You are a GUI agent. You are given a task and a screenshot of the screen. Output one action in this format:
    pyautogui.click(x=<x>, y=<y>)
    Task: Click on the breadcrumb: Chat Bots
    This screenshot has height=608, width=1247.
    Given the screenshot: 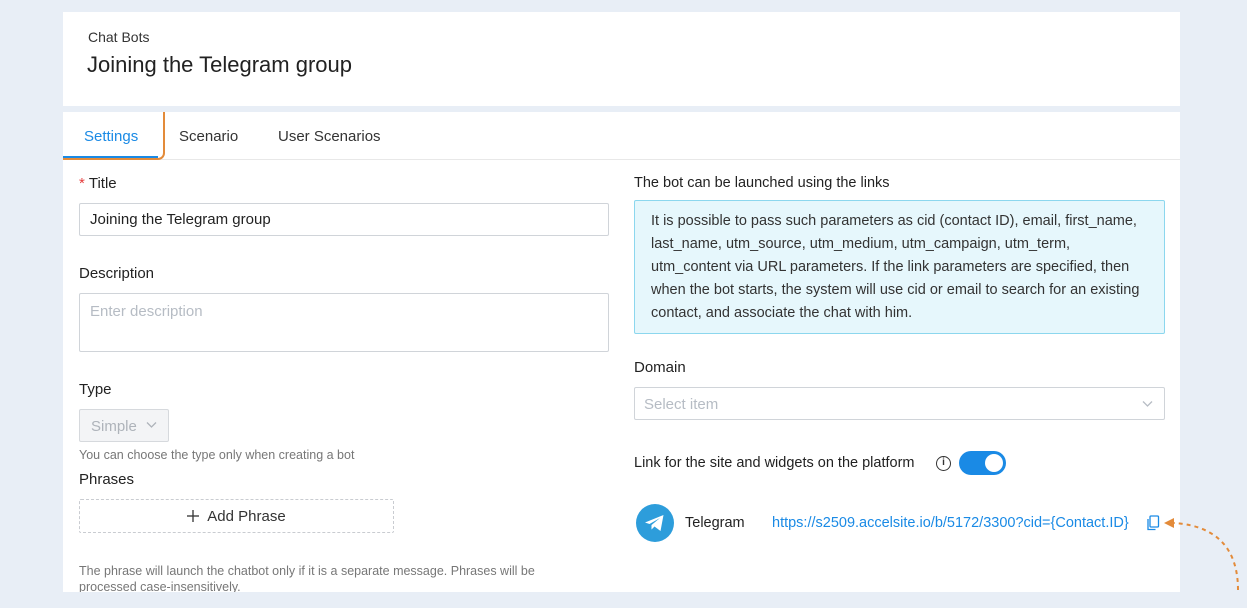 What is the action you would take?
    pyautogui.click(x=118, y=37)
    